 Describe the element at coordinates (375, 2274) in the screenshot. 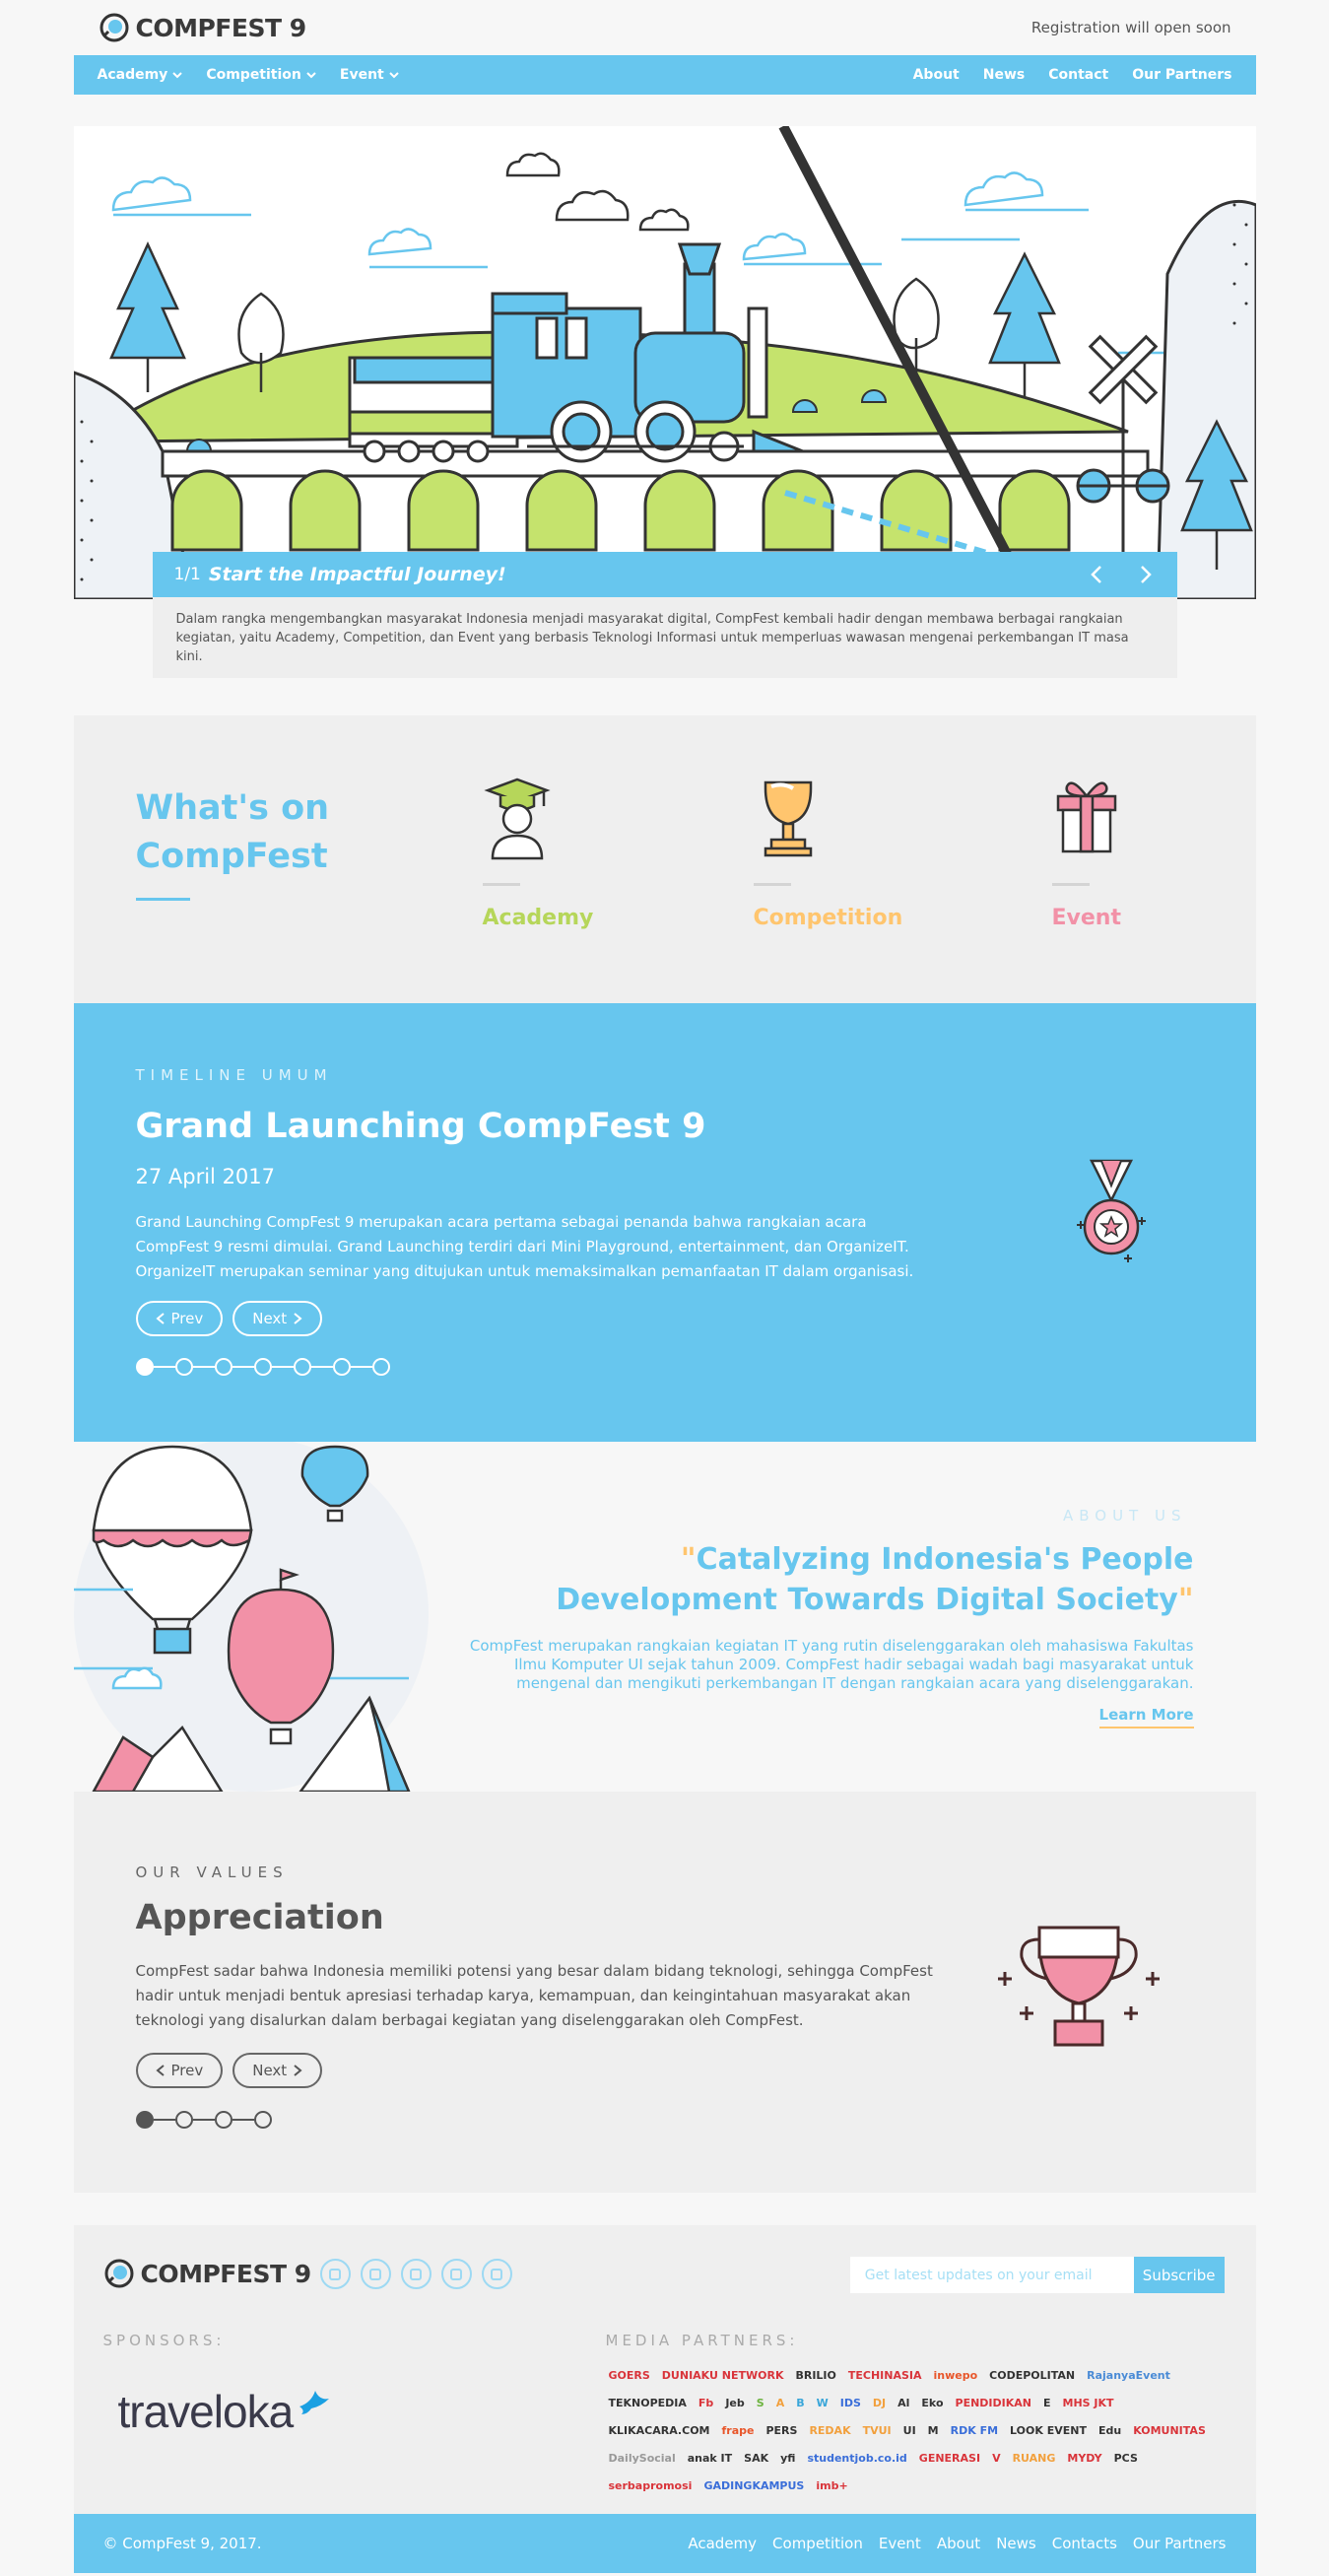

I see `instagram-icon` at that location.